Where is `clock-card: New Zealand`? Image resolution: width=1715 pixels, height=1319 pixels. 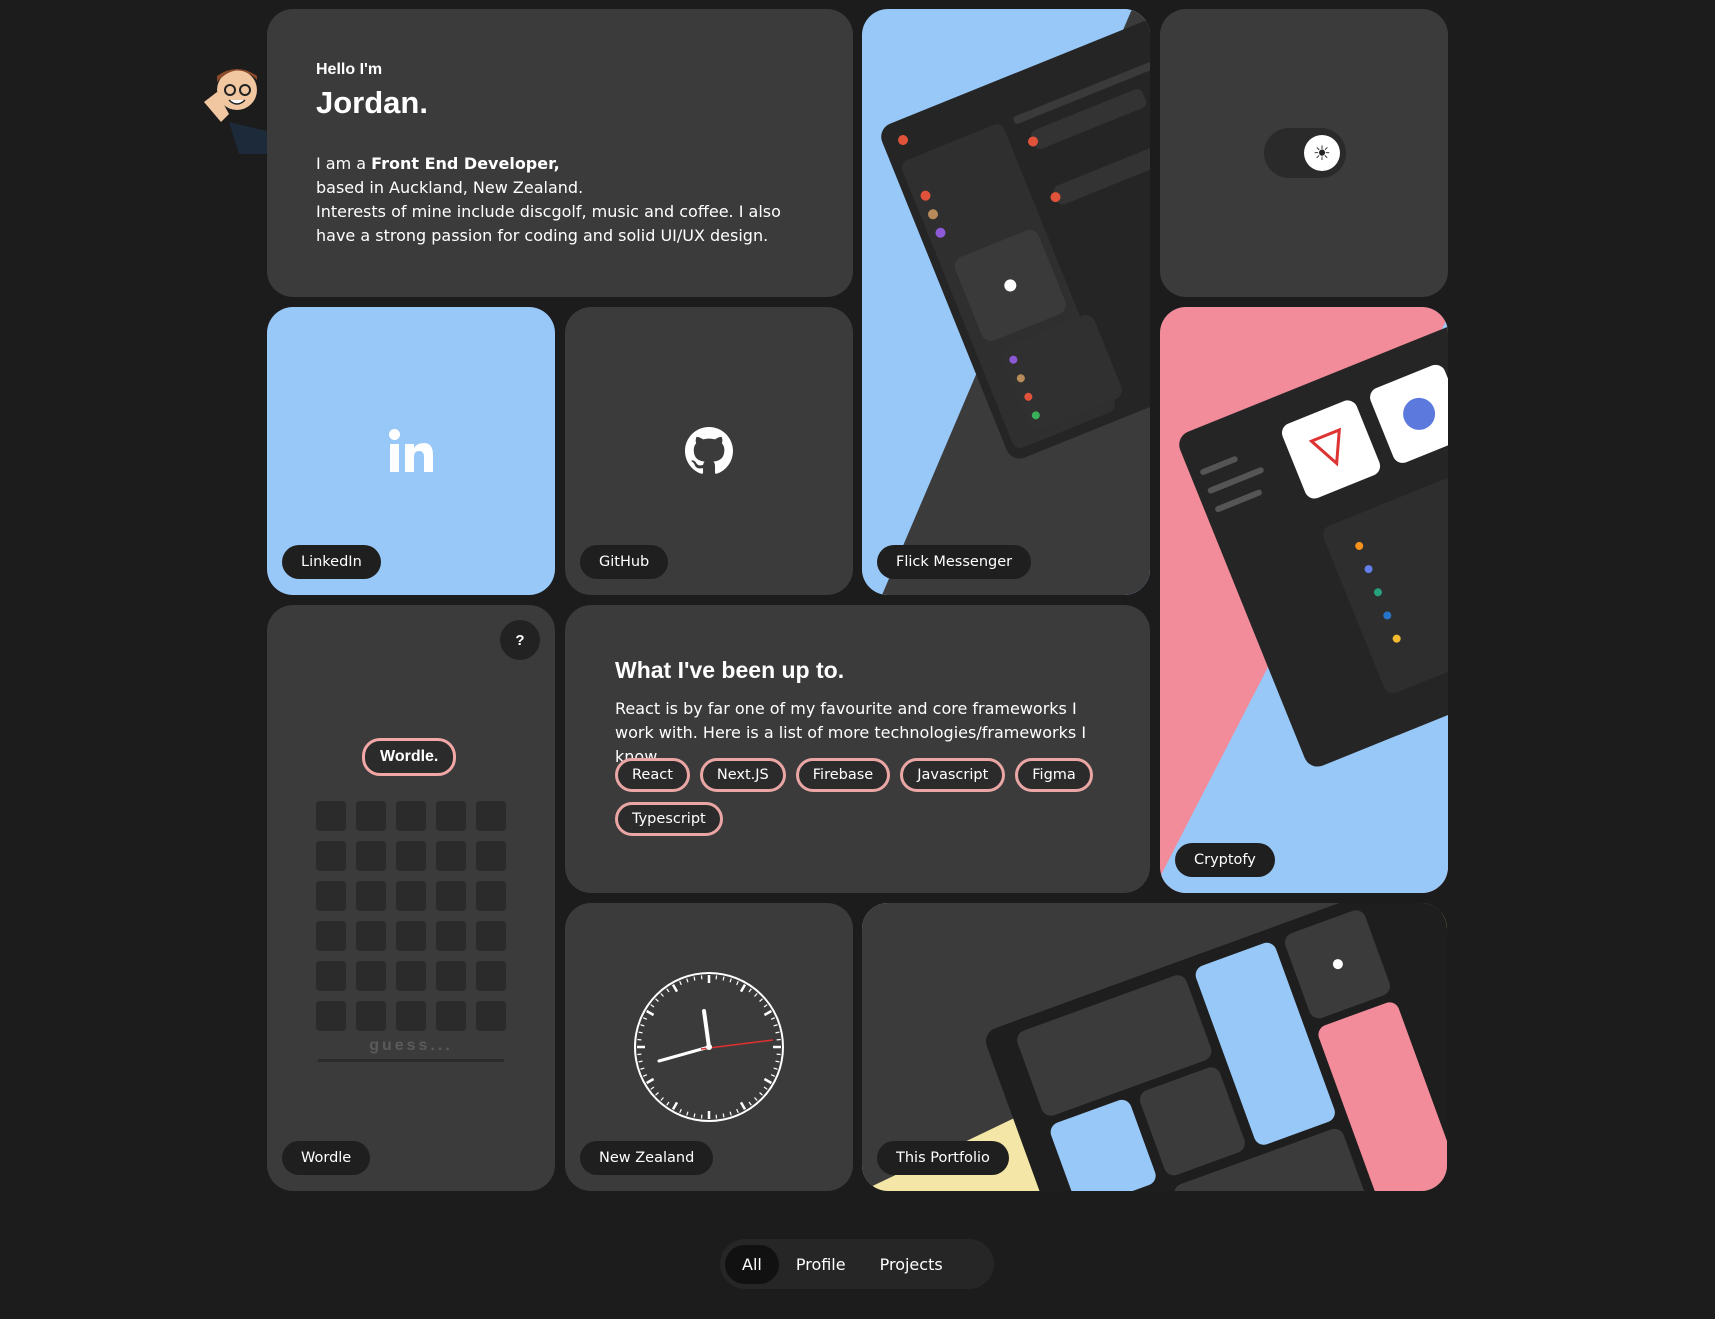
clock-card: New Zealand is located at coordinates (709, 1047).